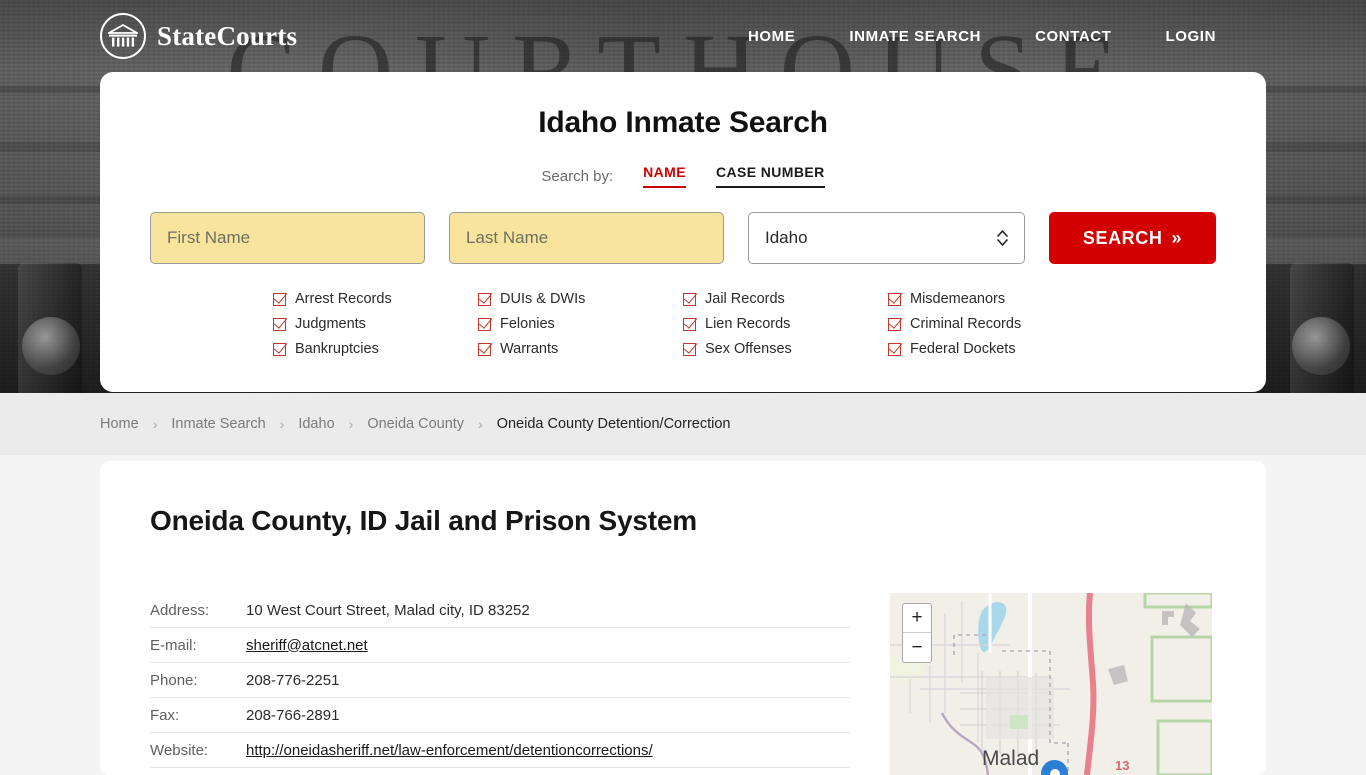 This screenshot has width=1366, height=775. I want to click on brand-name: StateCourts, so click(227, 35).